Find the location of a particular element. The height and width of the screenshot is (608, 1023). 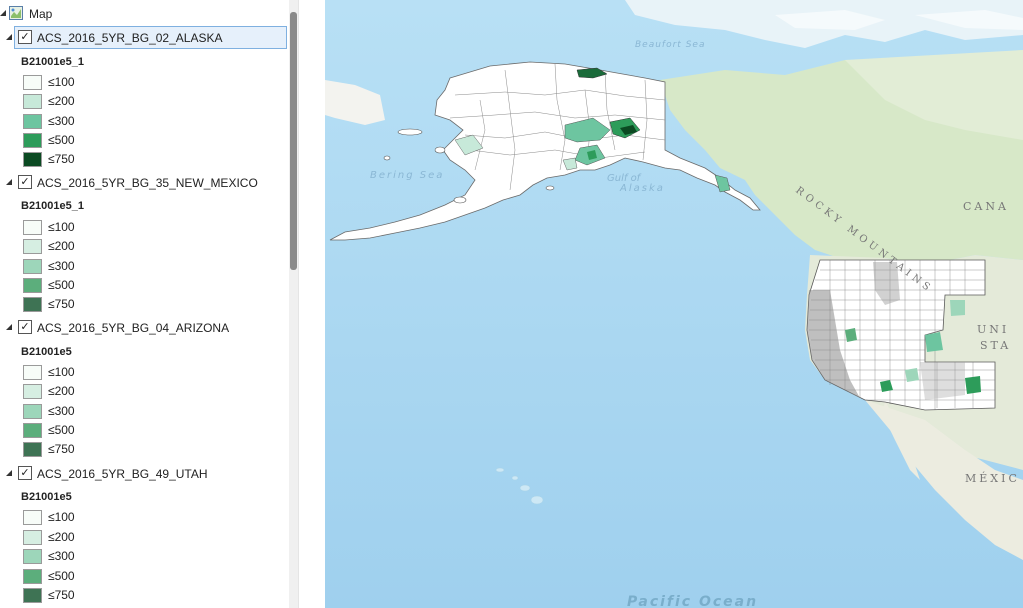

layer-row-new-mexico: ✓ ACS_2016_5YR_BG_35_NEW_MEXICO is located at coordinates (142, 183).